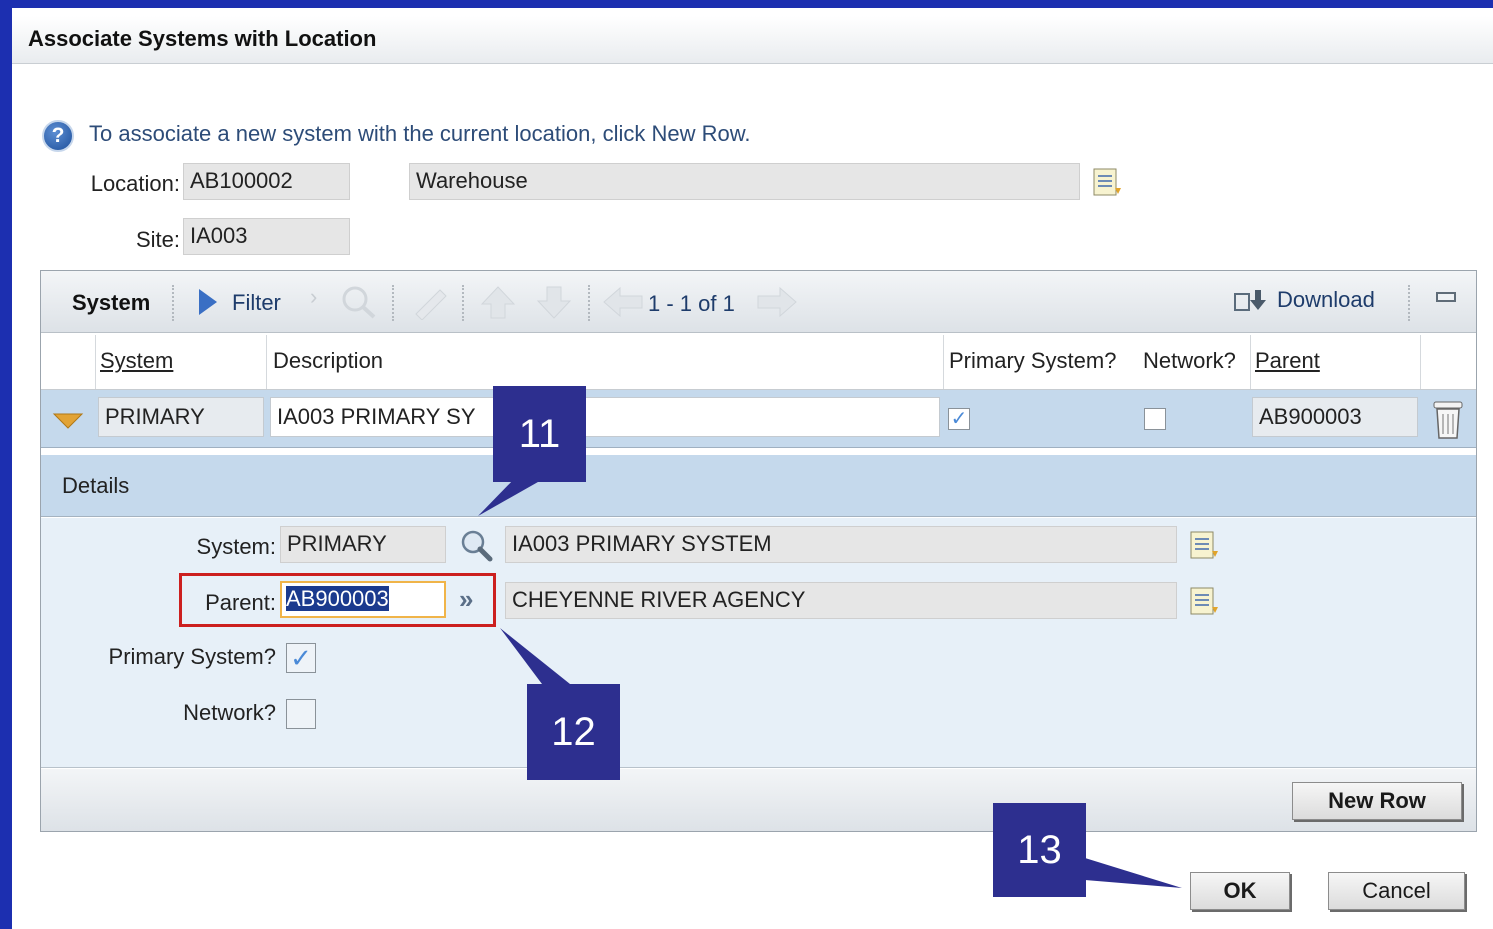  I want to click on callout-12: 12, so click(573, 732).